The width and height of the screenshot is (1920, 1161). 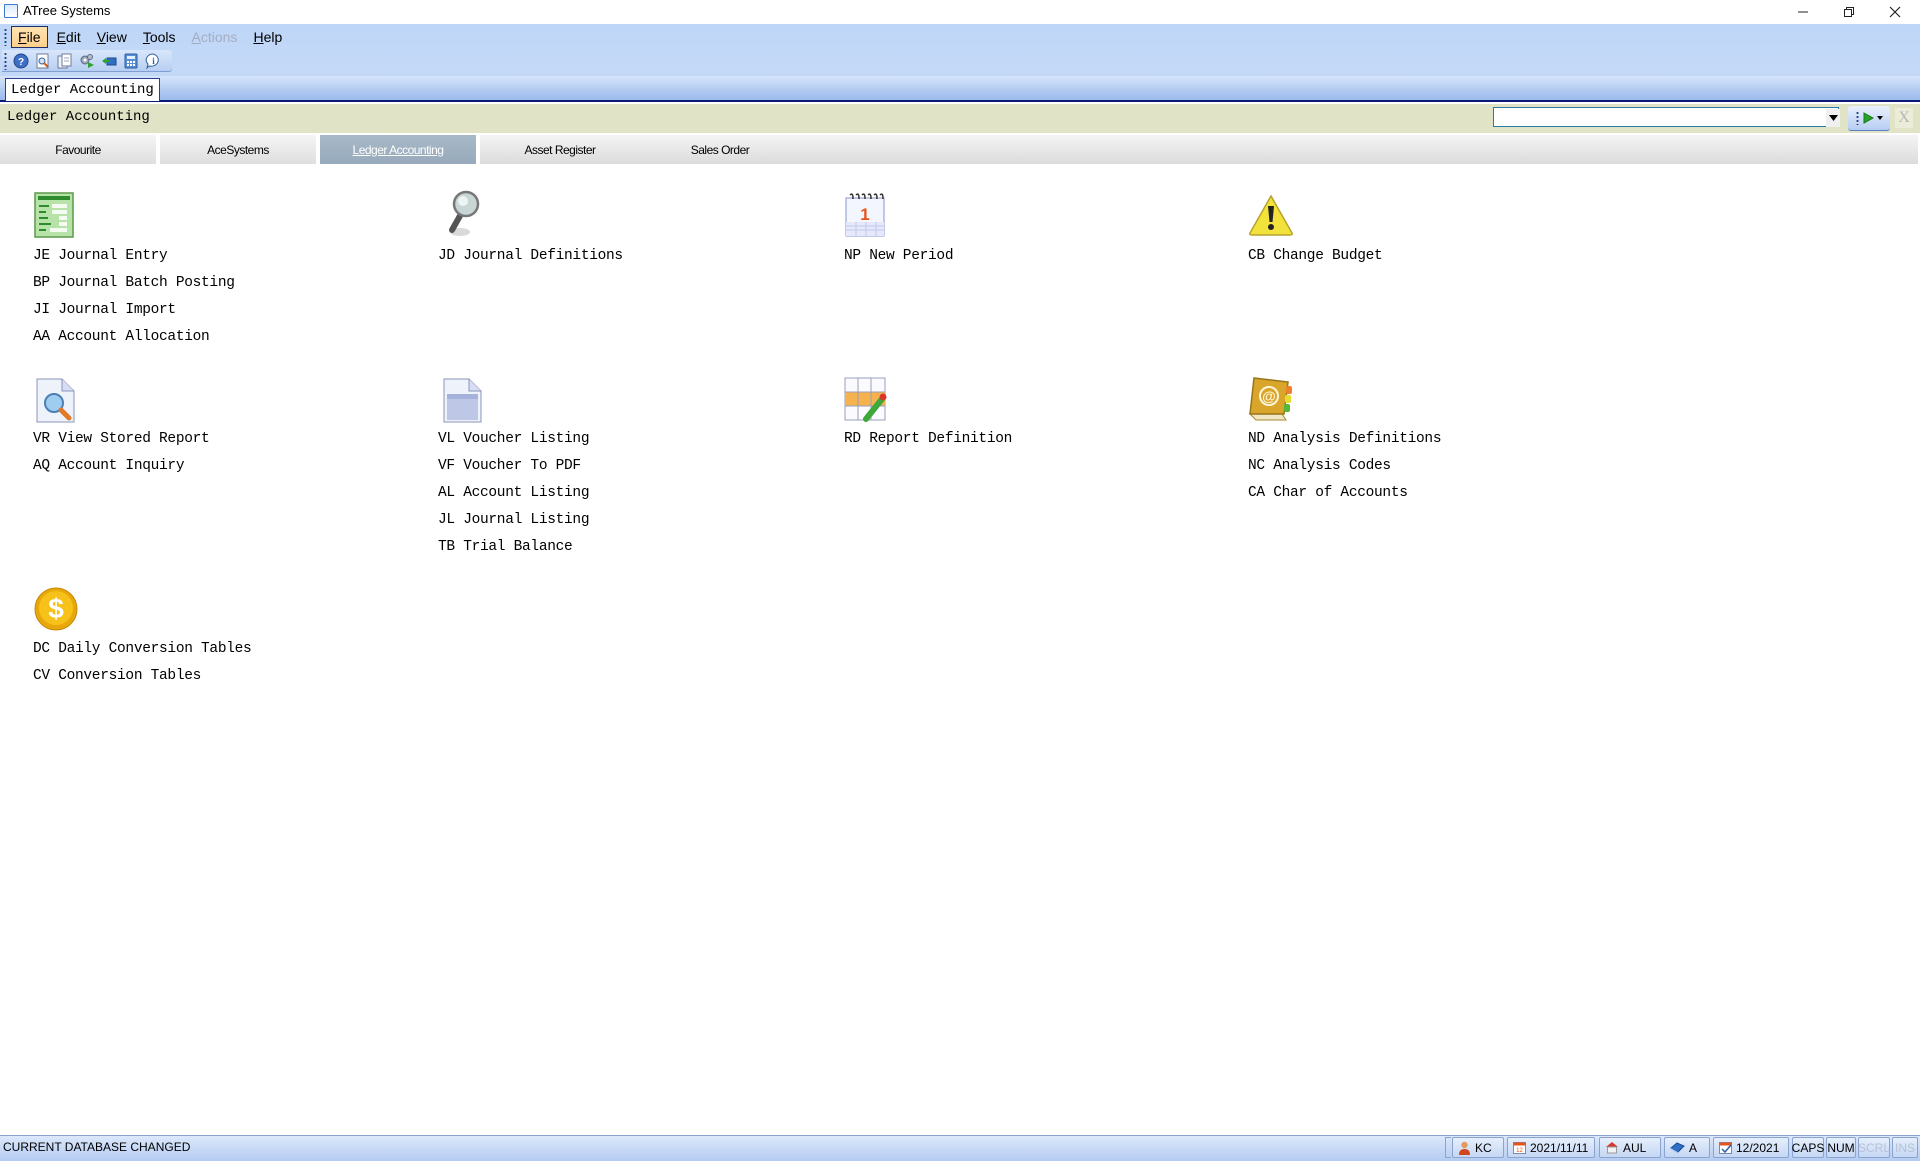 What do you see at coordinates (100, 256) in the screenshot?
I see `menu-link-je: JE Journal Entry` at bounding box center [100, 256].